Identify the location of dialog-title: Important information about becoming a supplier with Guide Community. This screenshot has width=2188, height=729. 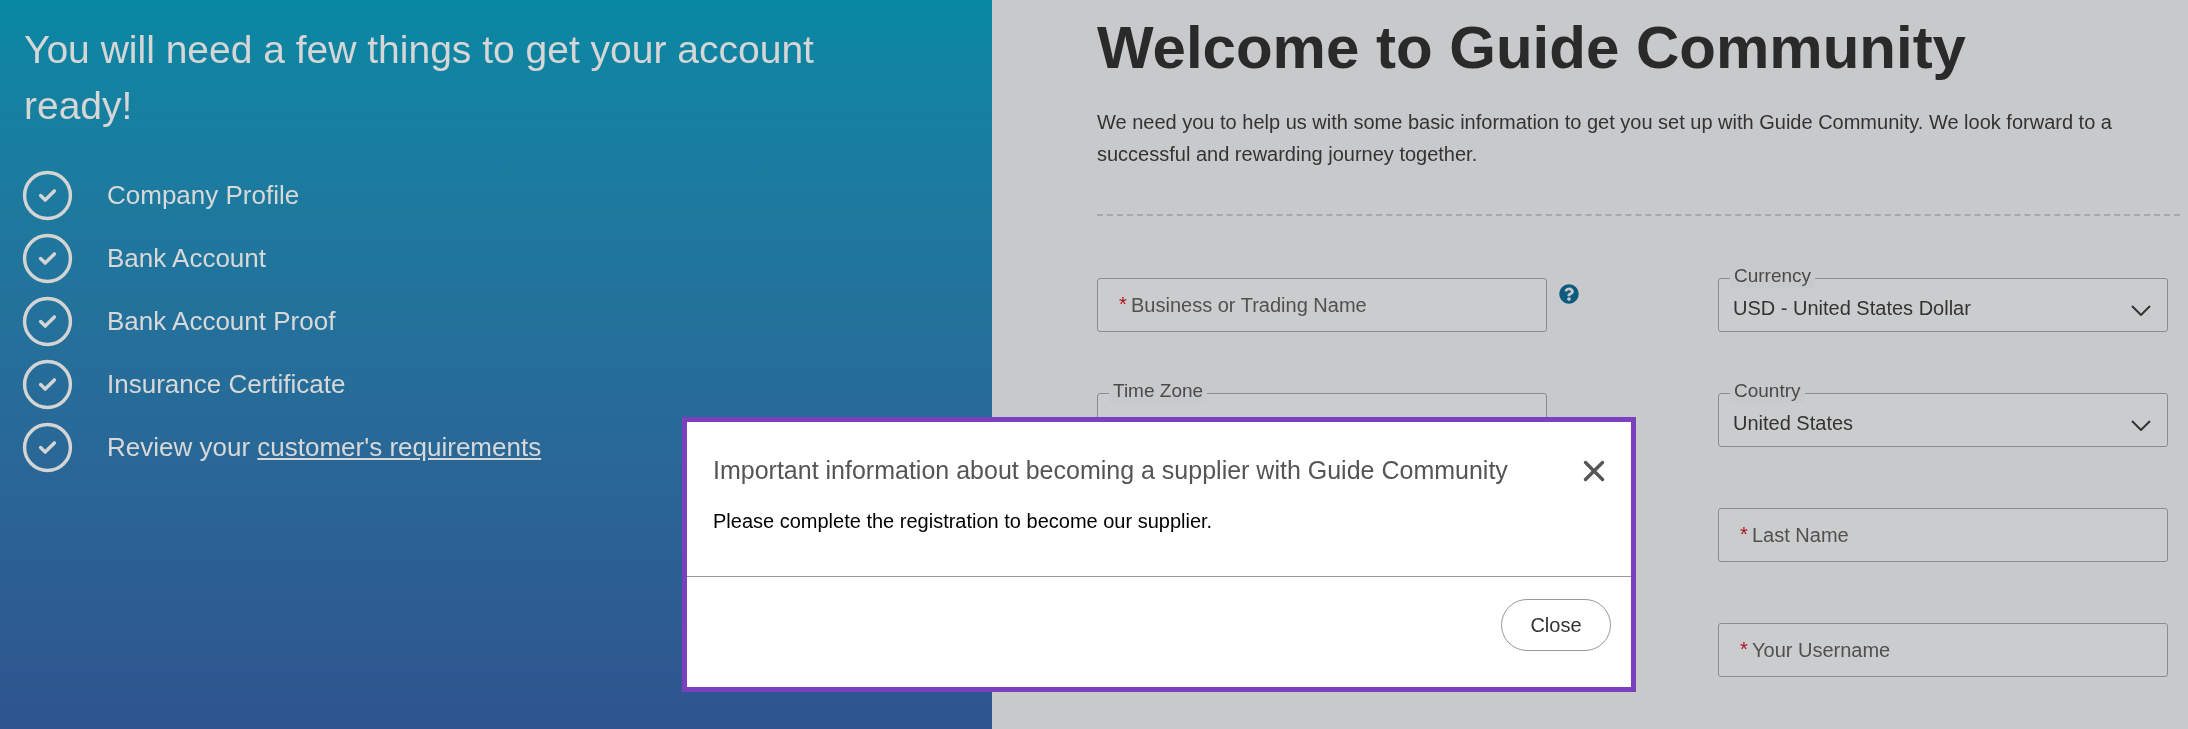
(1110, 470).